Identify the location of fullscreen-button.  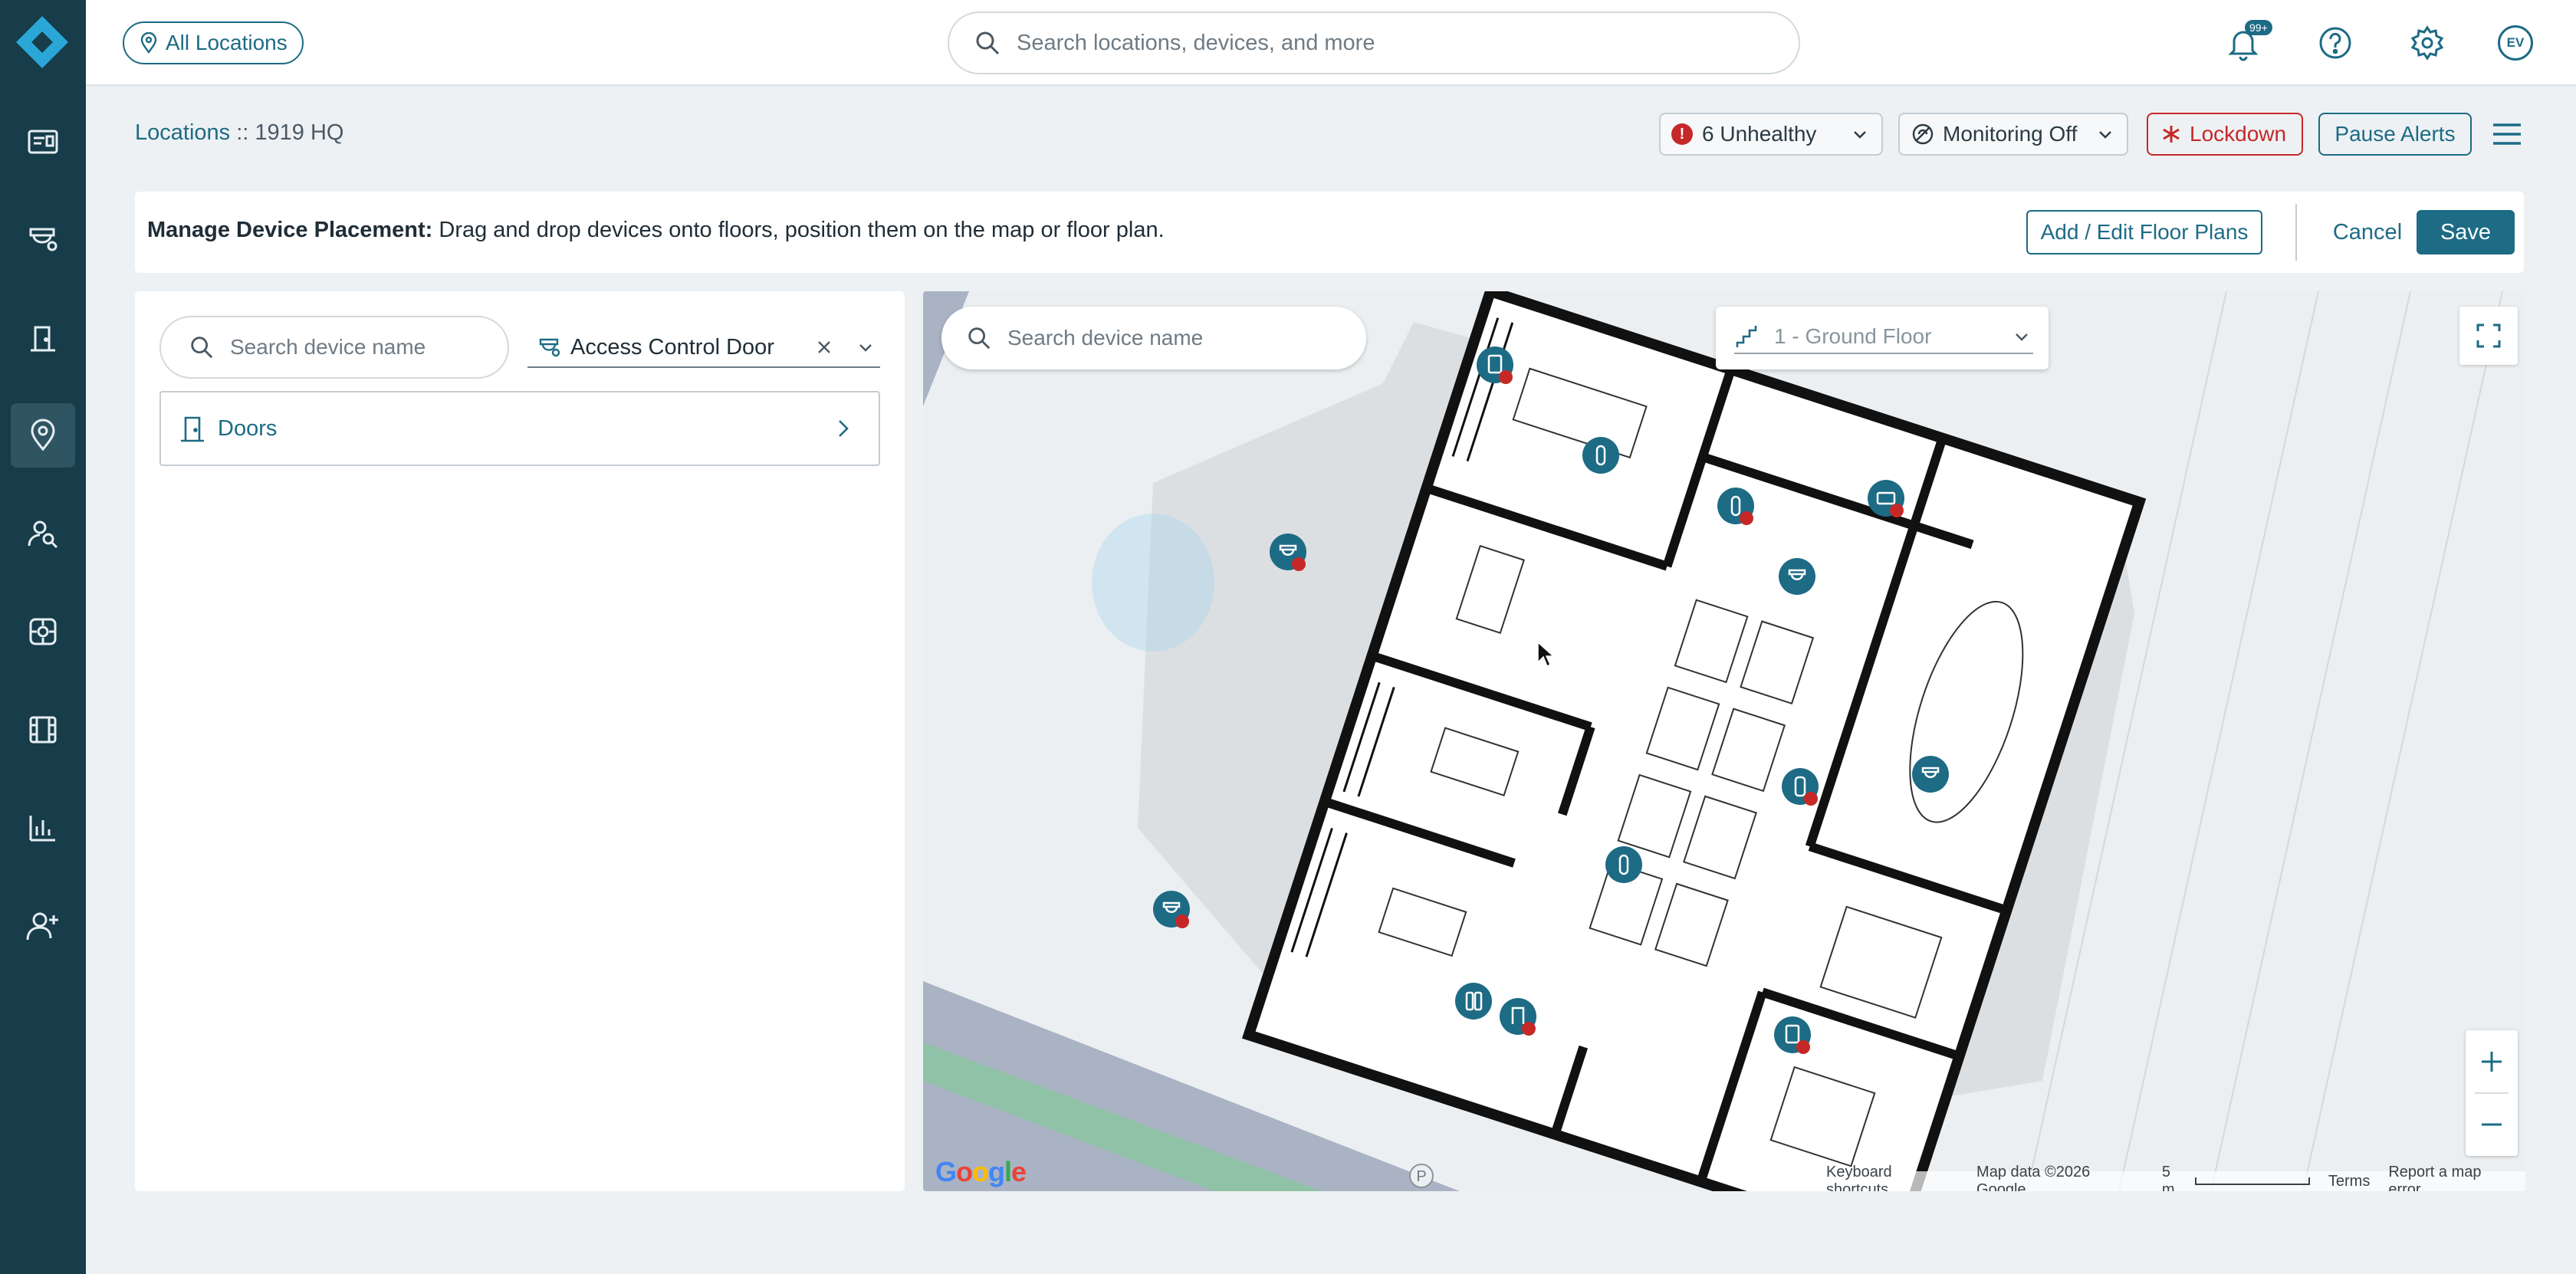
(2489, 336).